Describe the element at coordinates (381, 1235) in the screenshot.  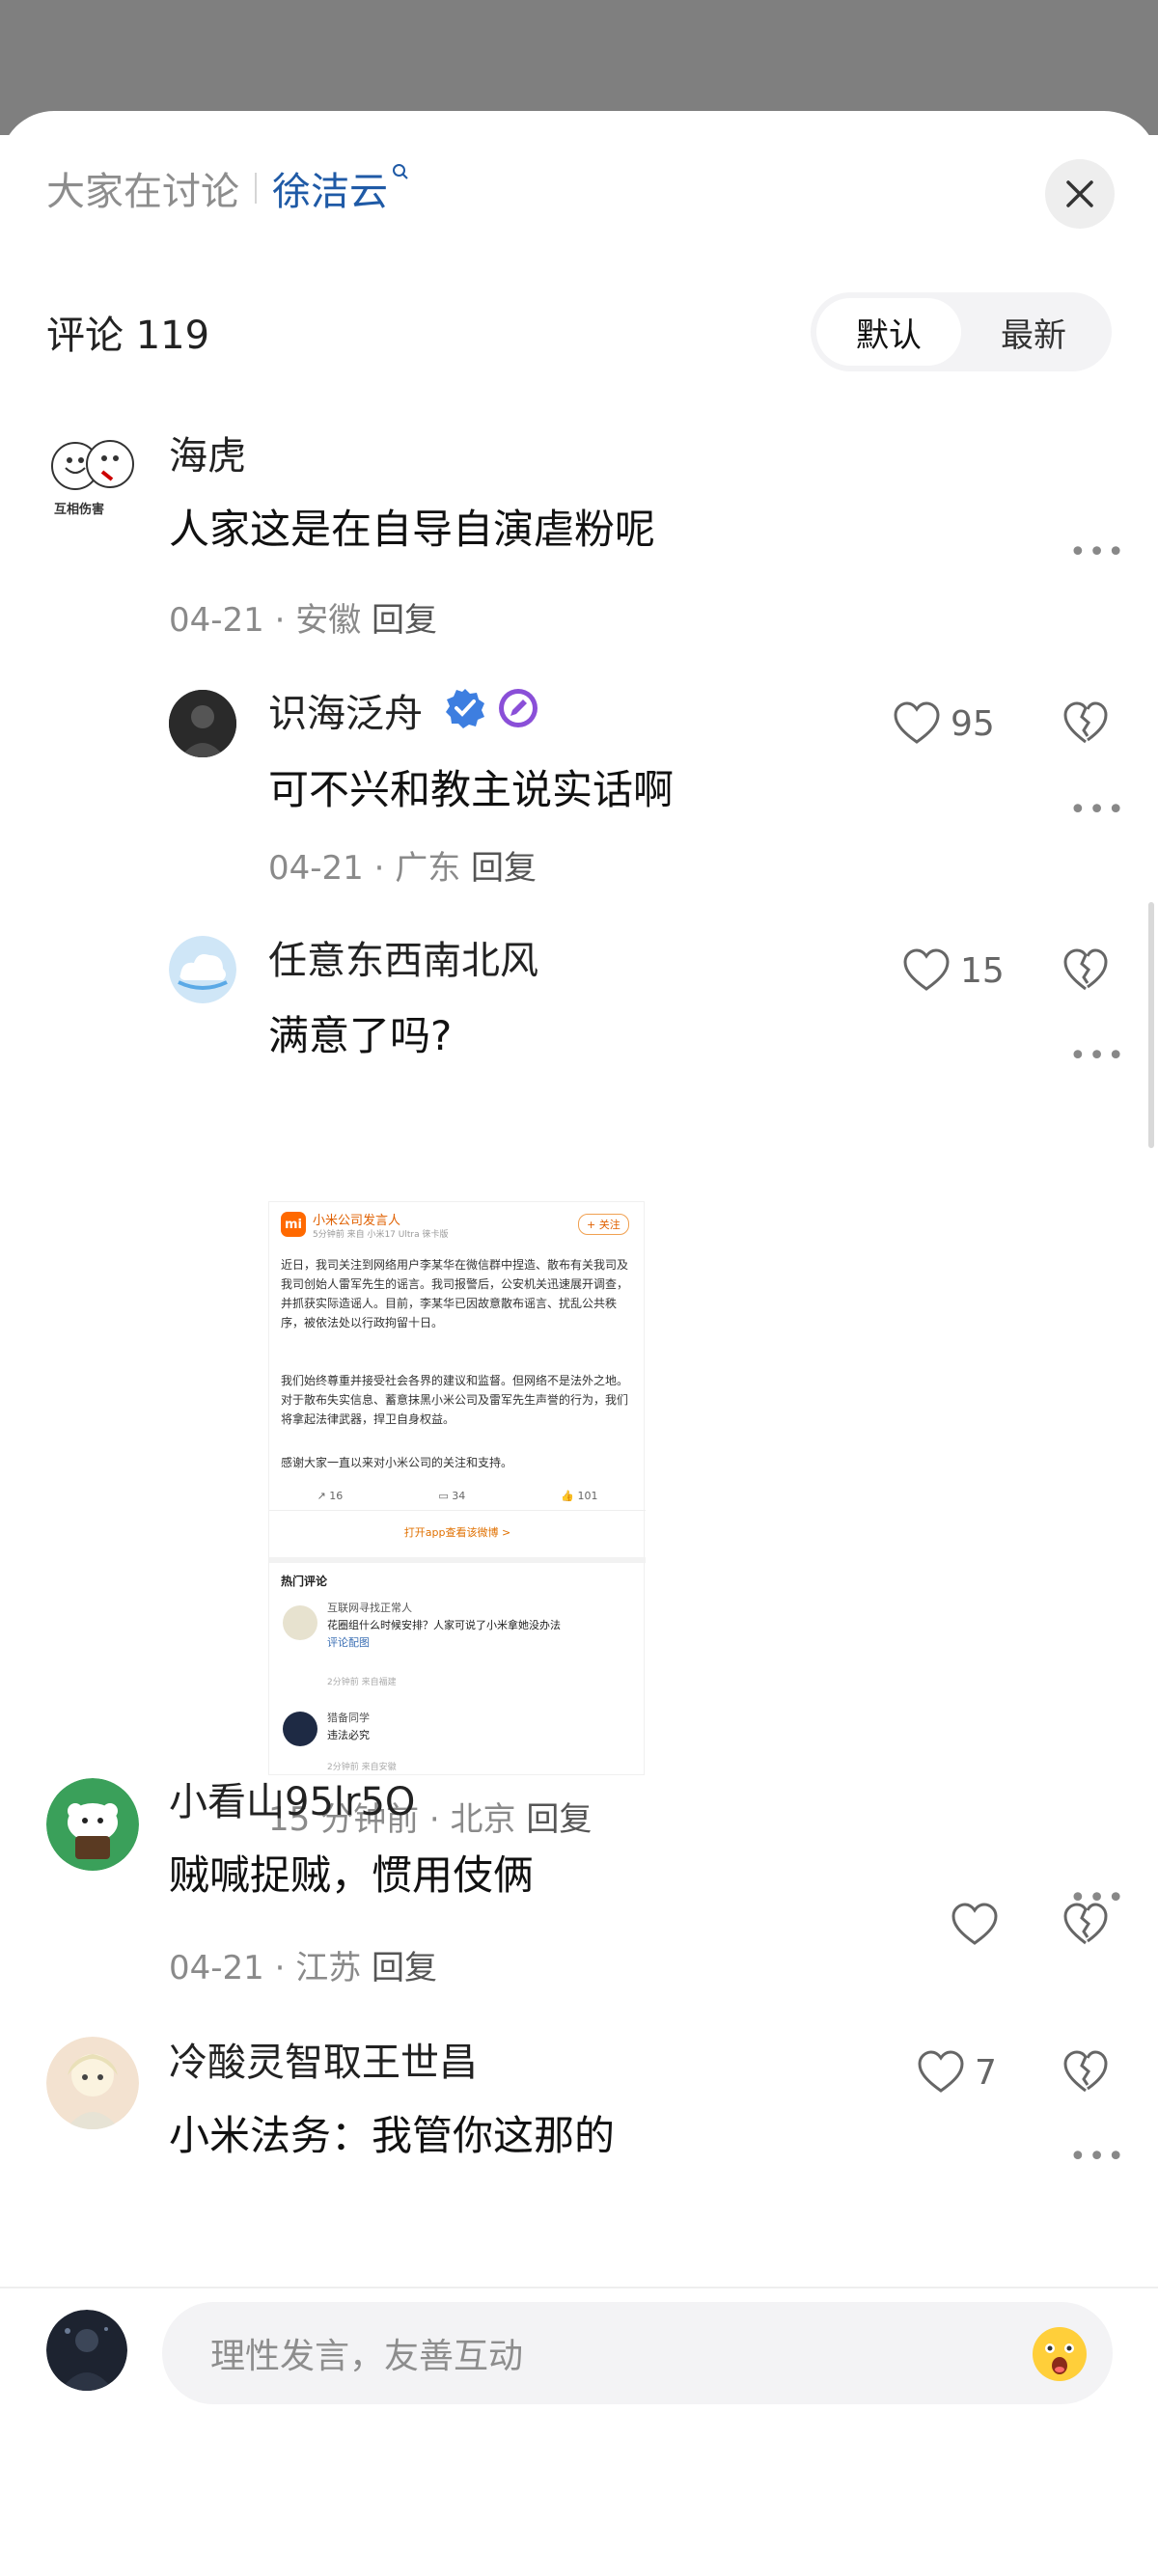
I see `embed-account-meta: 5分钟前 来自 小米17 Ultra 徕卡版` at that location.